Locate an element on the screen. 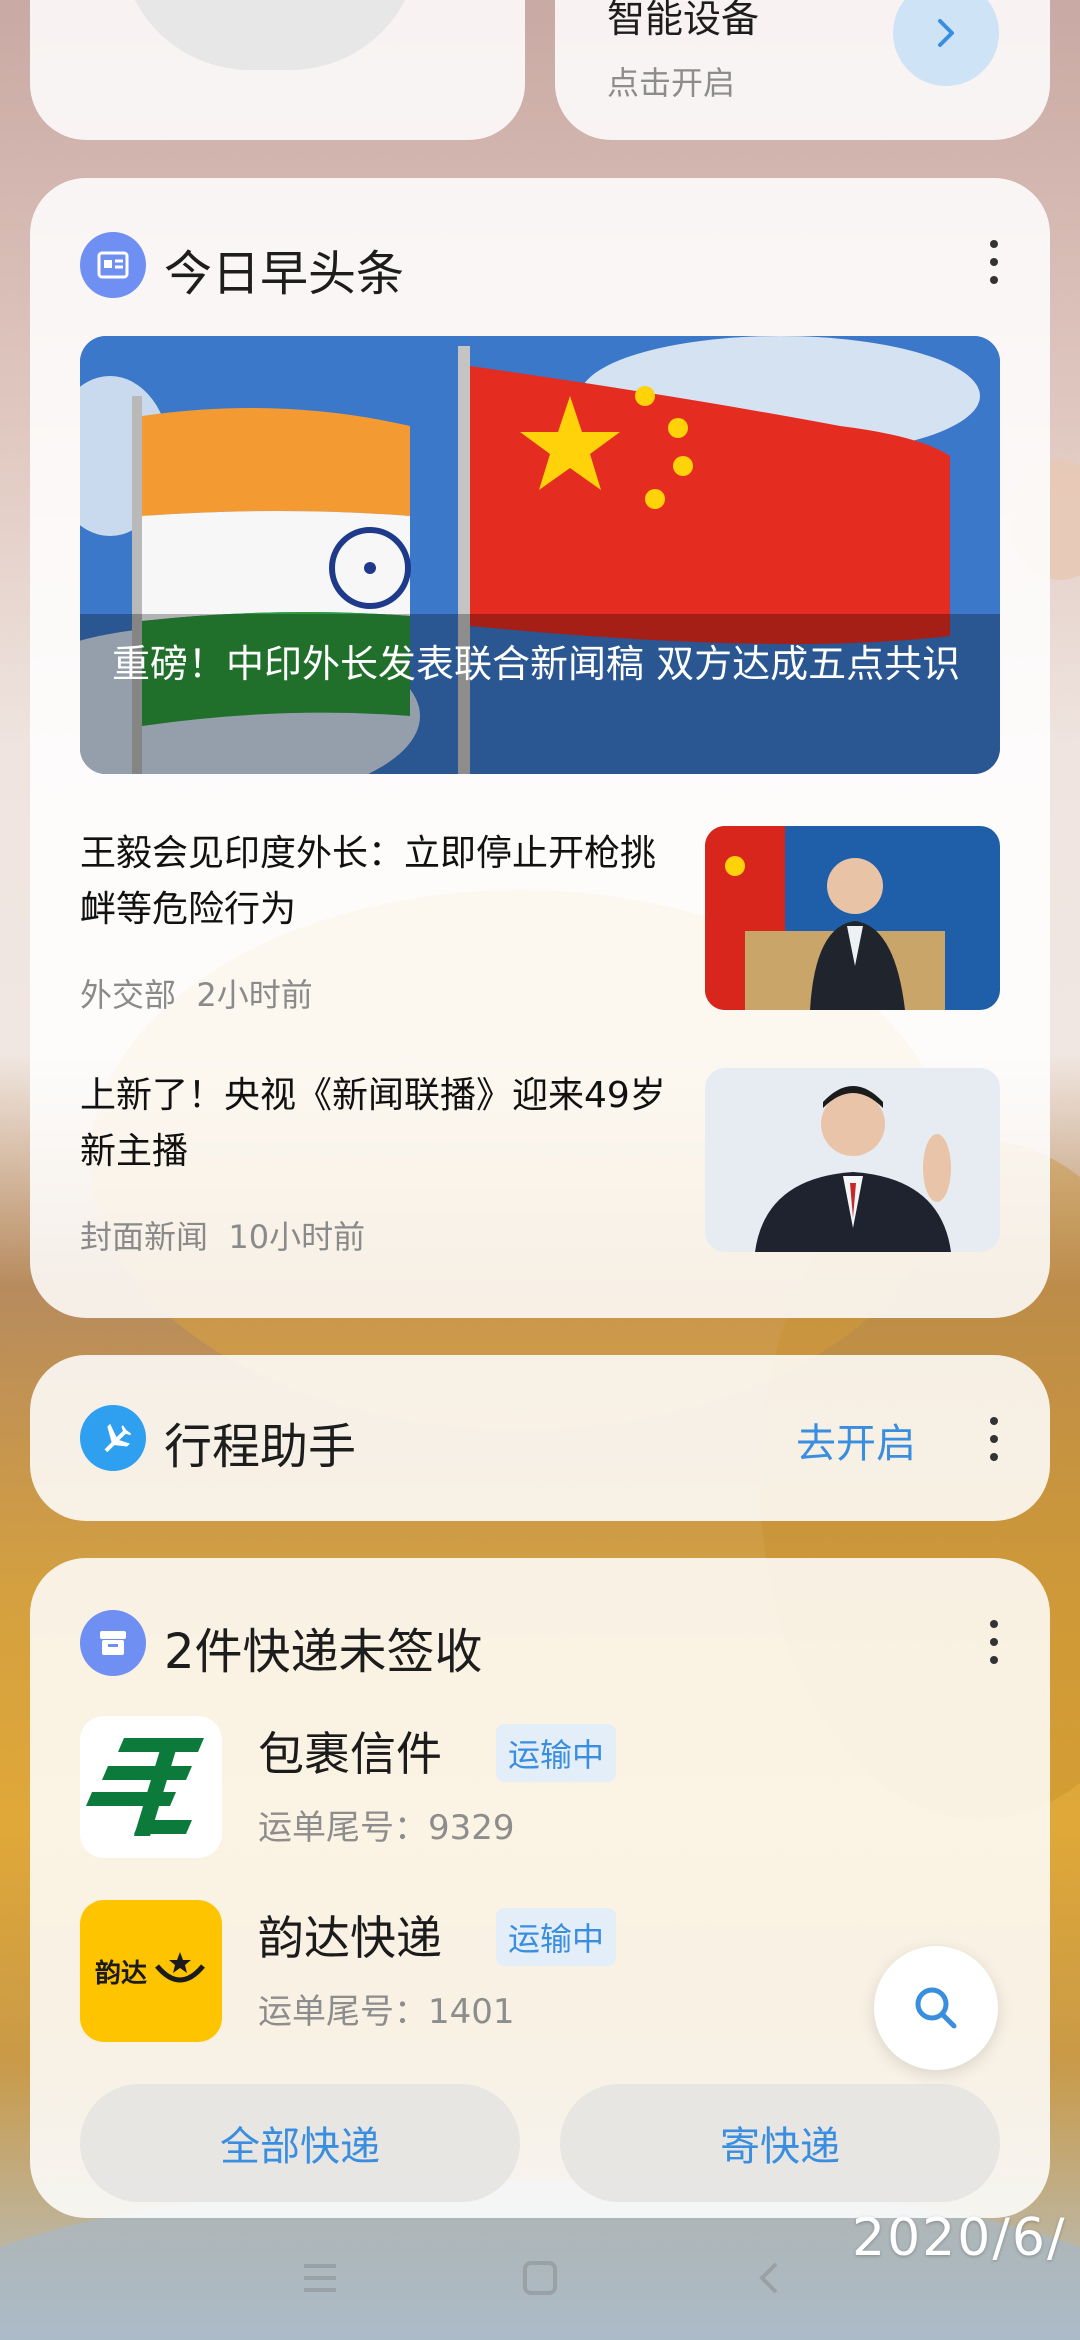  package-item: 包裹信件 运输中 运单尾号：9329 is located at coordinates (530, 1787).